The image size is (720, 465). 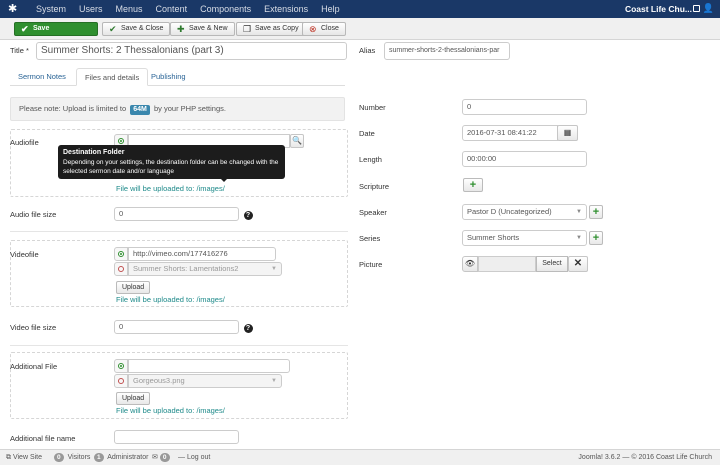 I want to click on check-icon: ✔, so click(x=25, y=29).